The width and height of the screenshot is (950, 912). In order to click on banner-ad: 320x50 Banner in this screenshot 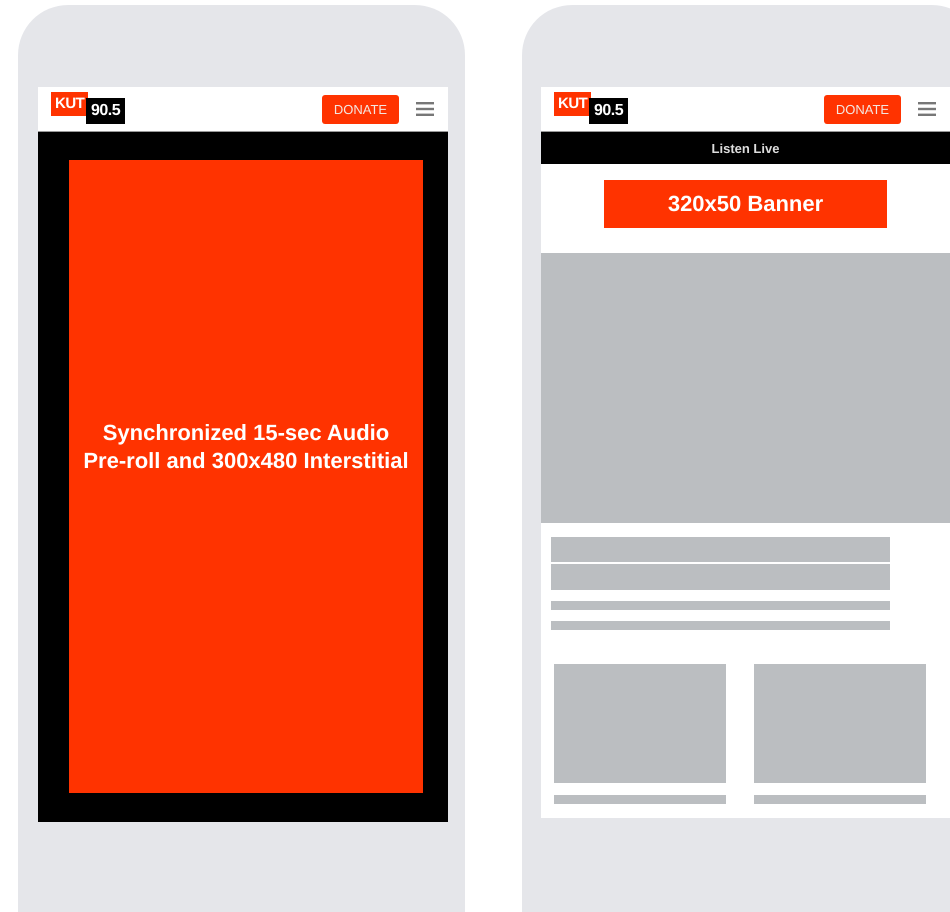, I will do `click(745, 204)`.